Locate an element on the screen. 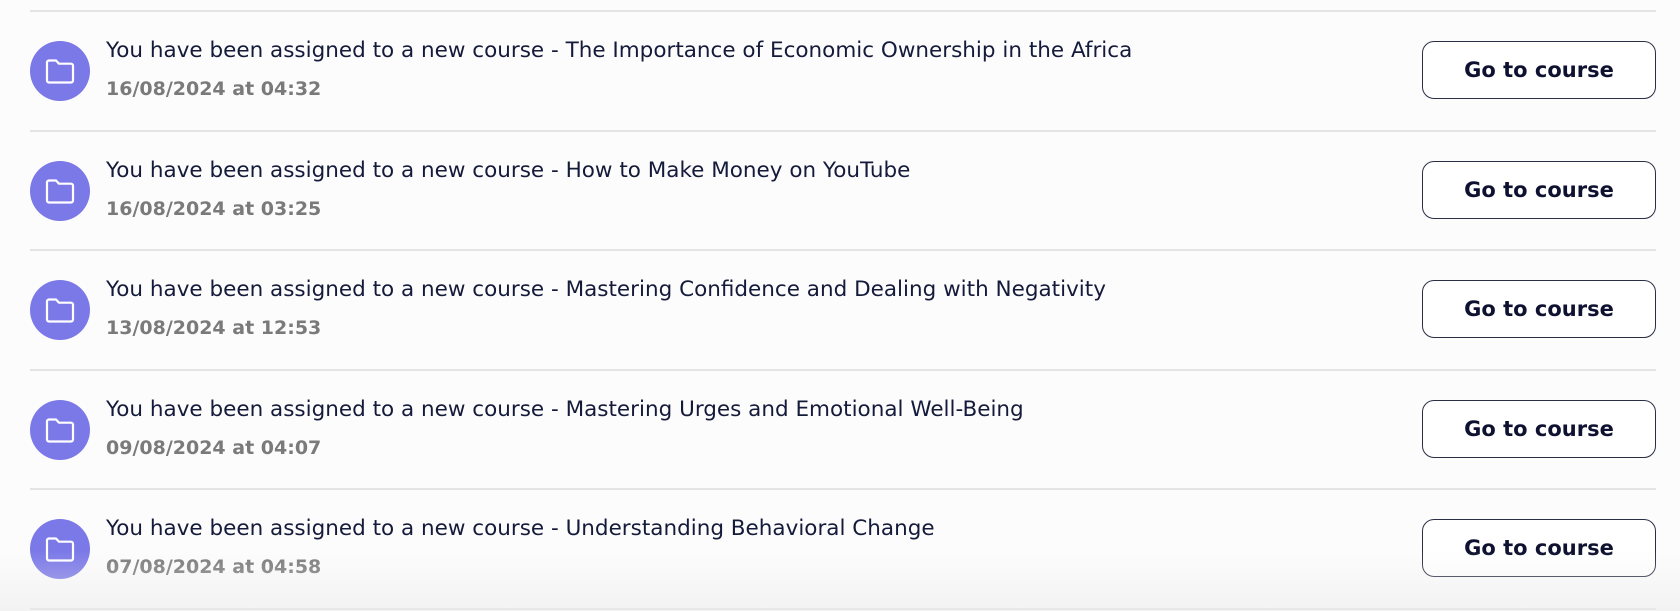 The image size is (1680, 611). notification-timestamp: 16/08/2024 at 04:32 is located at coordinates (214, 89).